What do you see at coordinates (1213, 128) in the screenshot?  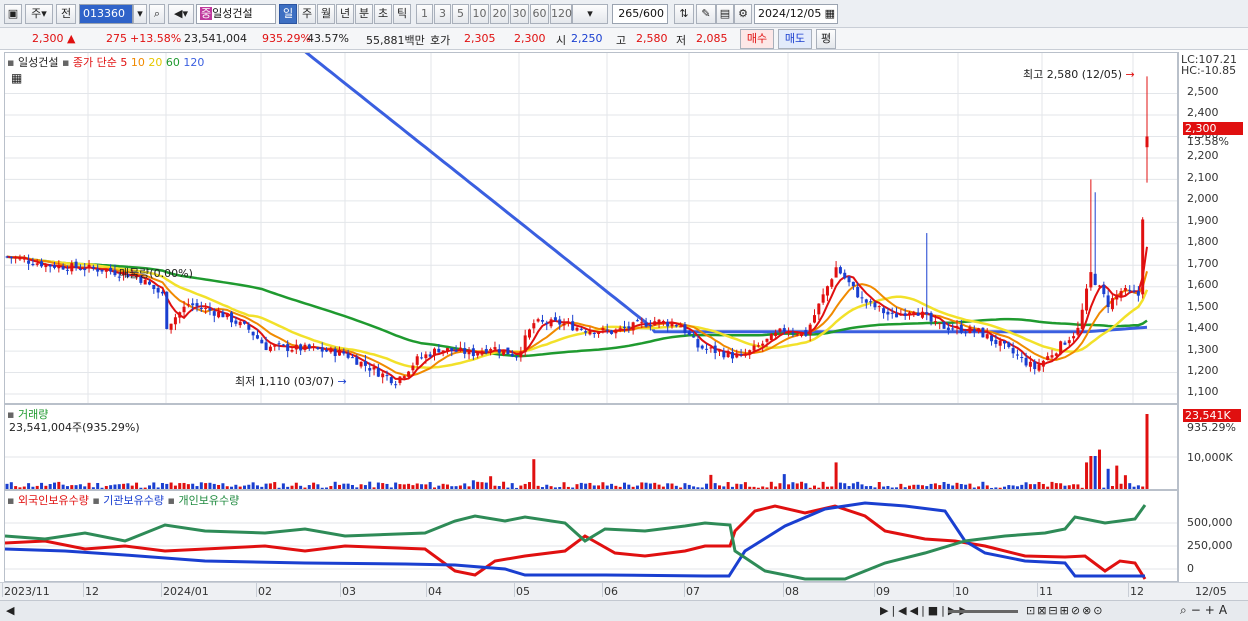 I see `last-price-tag: 2,300` at bounding box center [1213, 128].